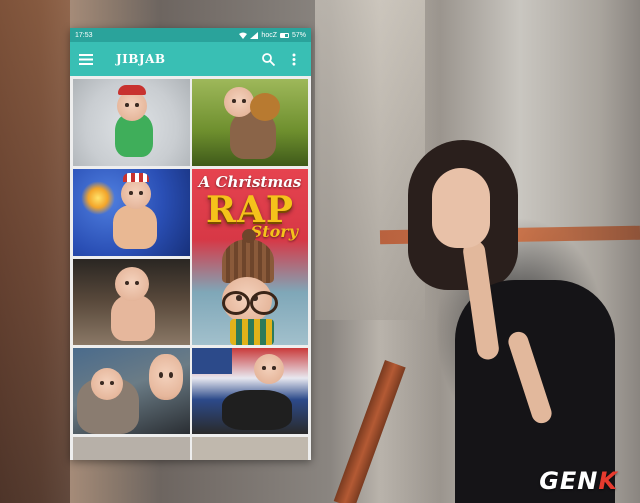 The width and height of the screenshot is (640, 503). Describe the element at coordinates (243, 35) in the screenshot. I see `wifi-icon` at that location.